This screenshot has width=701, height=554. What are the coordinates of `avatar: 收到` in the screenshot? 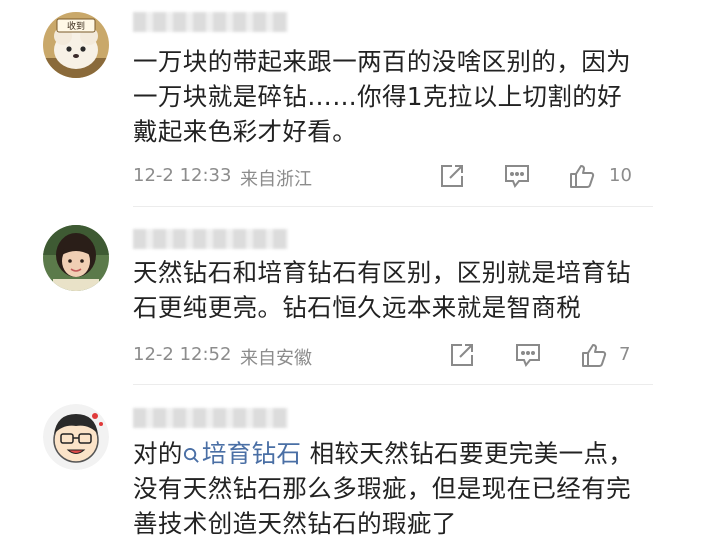 It's located at (76, 45).